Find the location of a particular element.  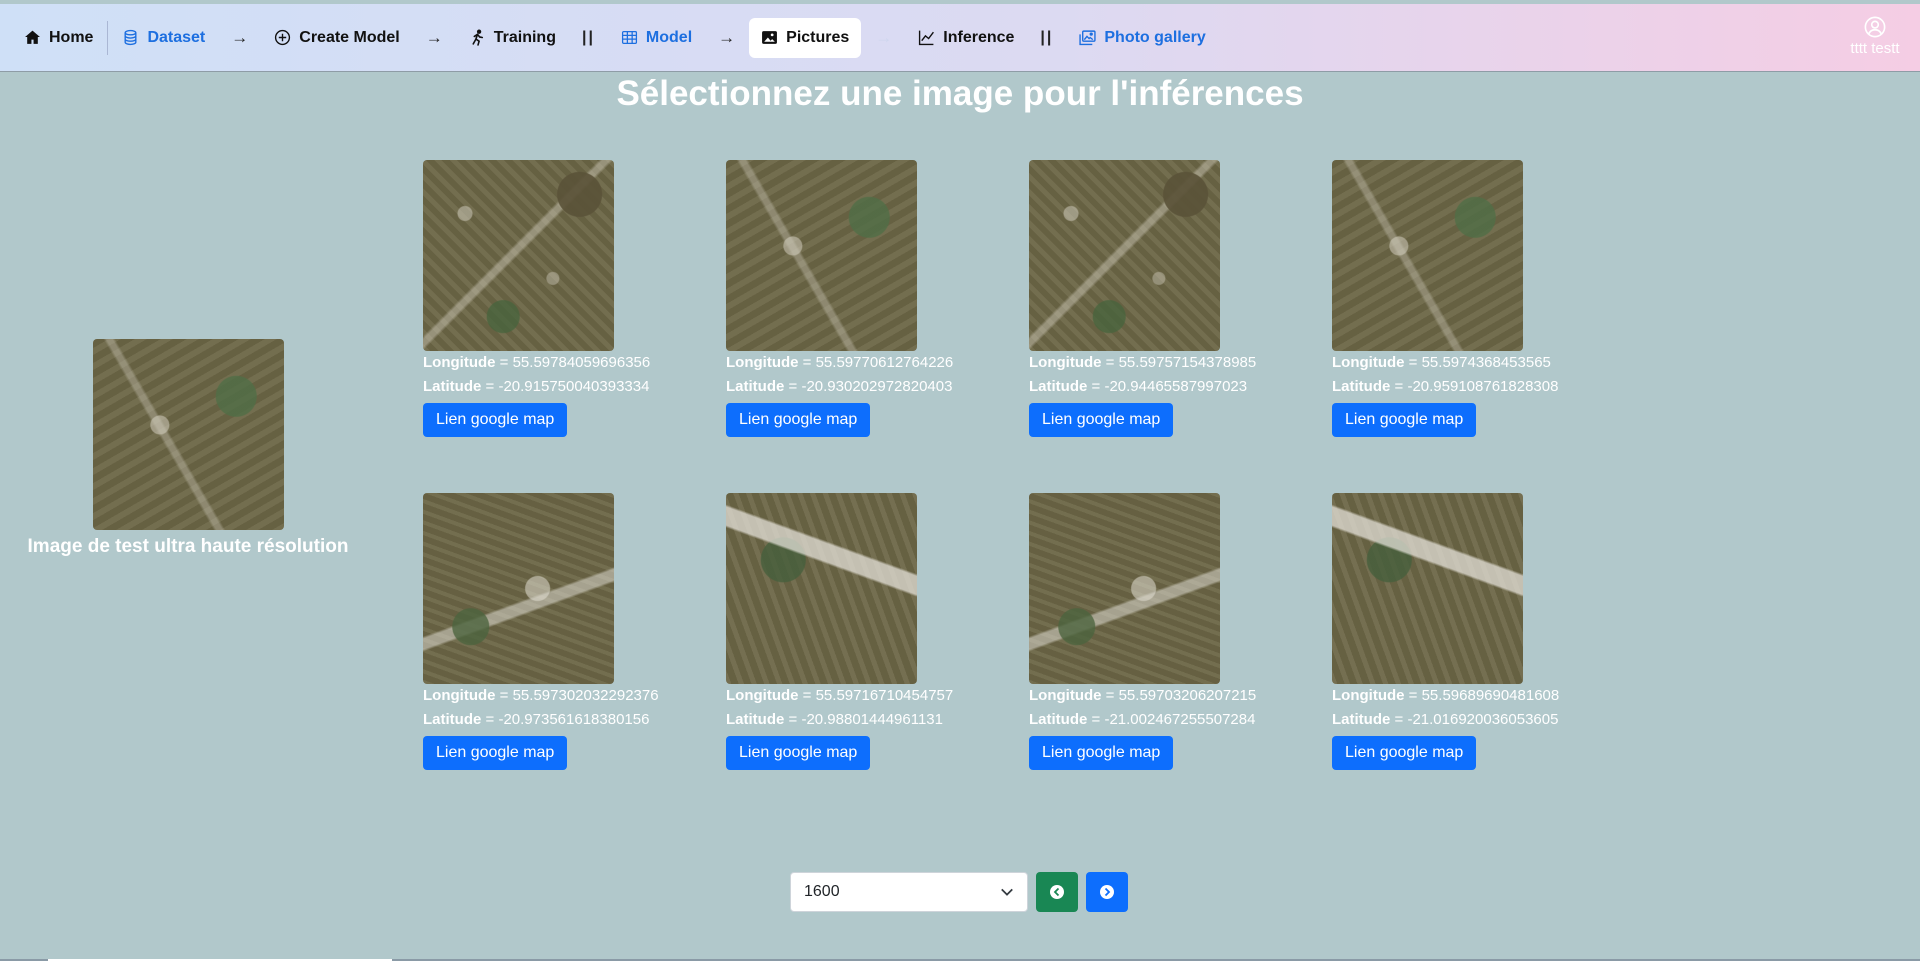

nav-create-model: Create Model is located at coordinates (336, 38).